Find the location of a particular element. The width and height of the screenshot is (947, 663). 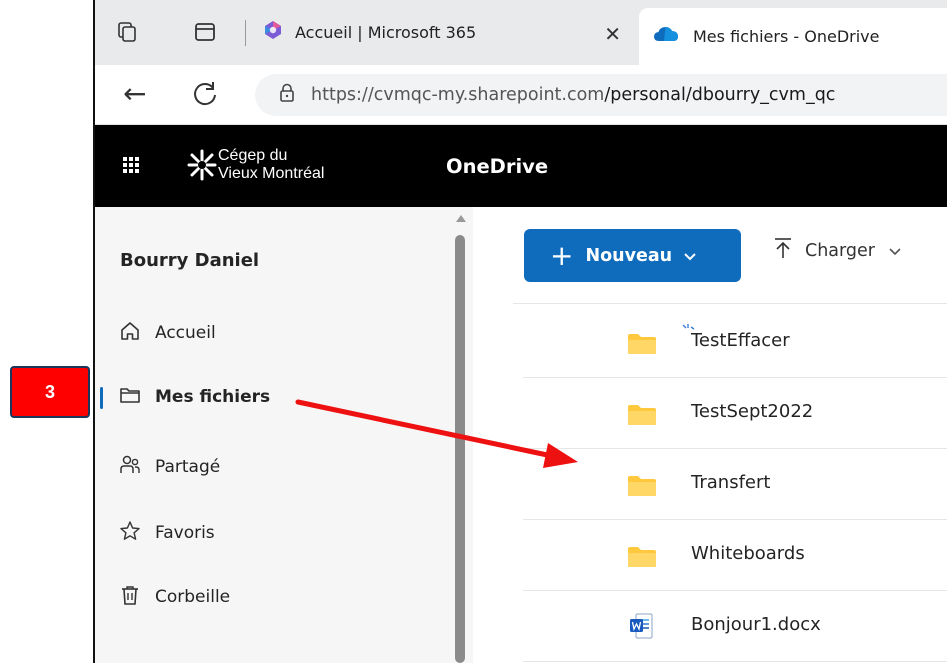

star-icon is located at coordinates (130, 533).